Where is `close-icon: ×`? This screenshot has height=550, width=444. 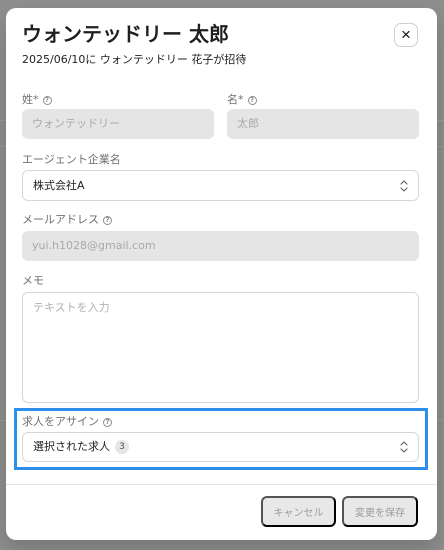
close-icon: × is located at coordinates (406, 34).